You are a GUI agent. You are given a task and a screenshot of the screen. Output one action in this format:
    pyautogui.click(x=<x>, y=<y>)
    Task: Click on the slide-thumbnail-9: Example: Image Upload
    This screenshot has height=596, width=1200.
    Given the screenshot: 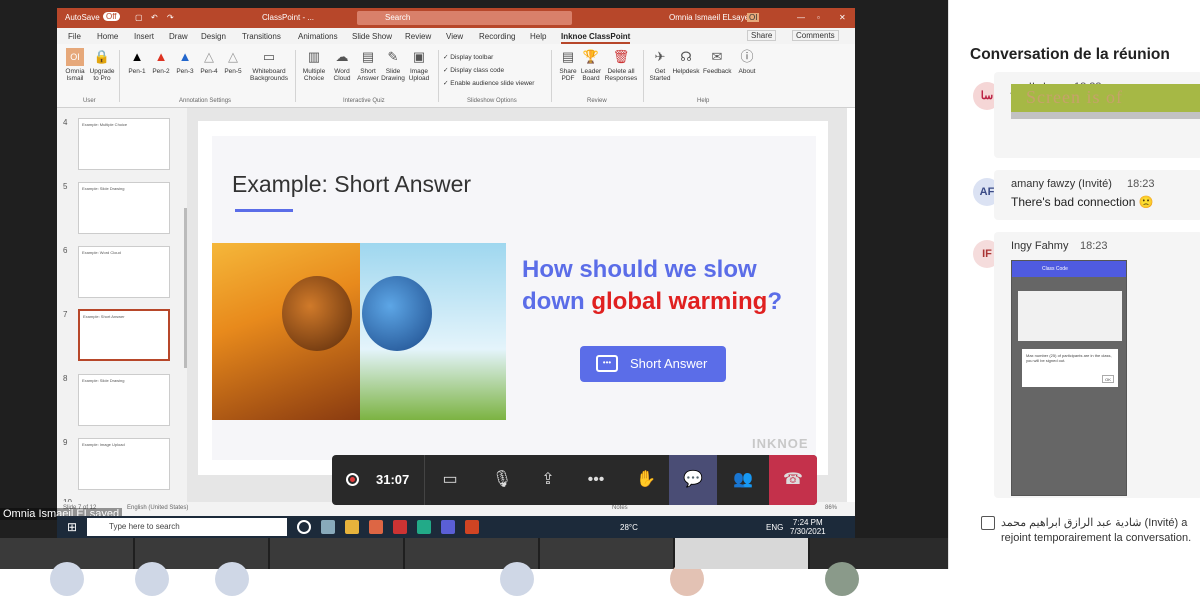 What is the action you would take?
    pyautogui.click(x=124, y=464)
    